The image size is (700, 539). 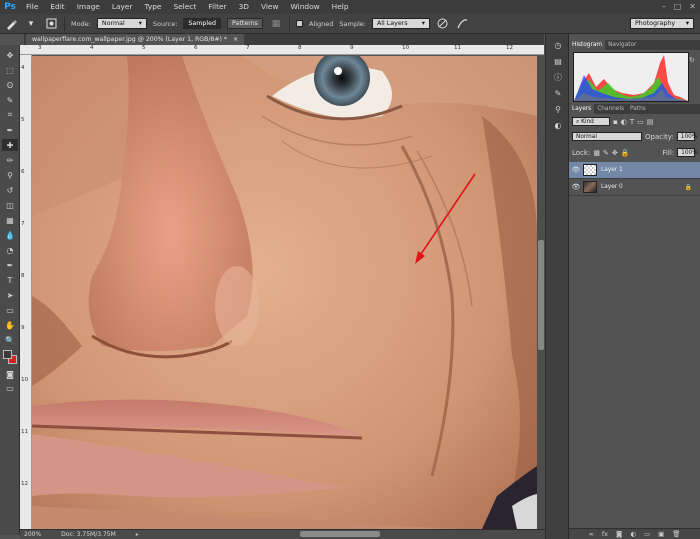 What do you see at coordinates (245, 23) in the screenshot?
I see `source-patterns-button: Patterns` at bounding box center [245, 23].